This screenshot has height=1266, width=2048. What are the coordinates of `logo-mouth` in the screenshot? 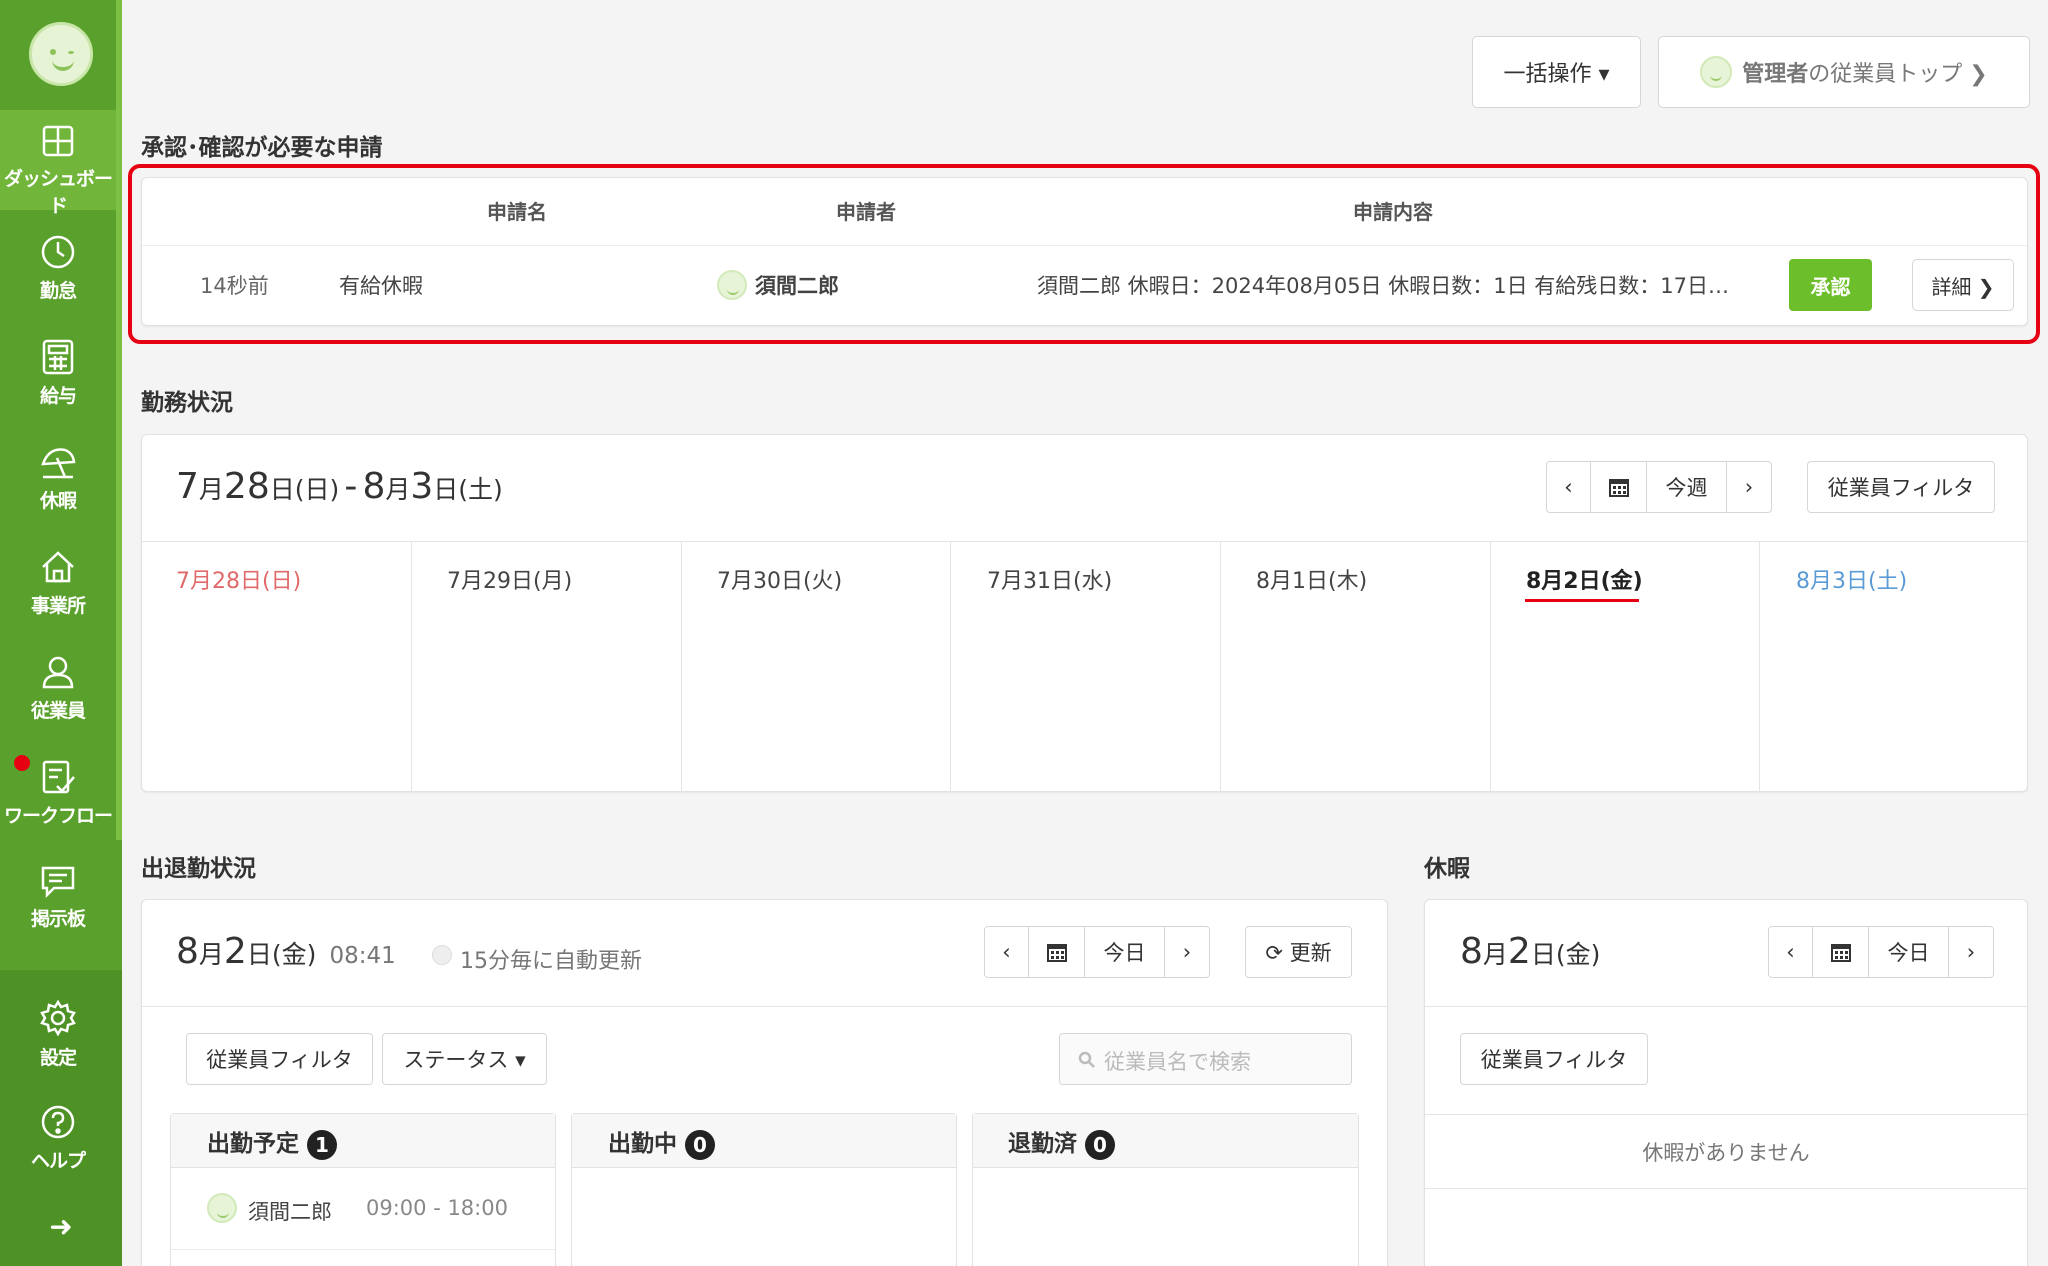 It's located at (63, 65).